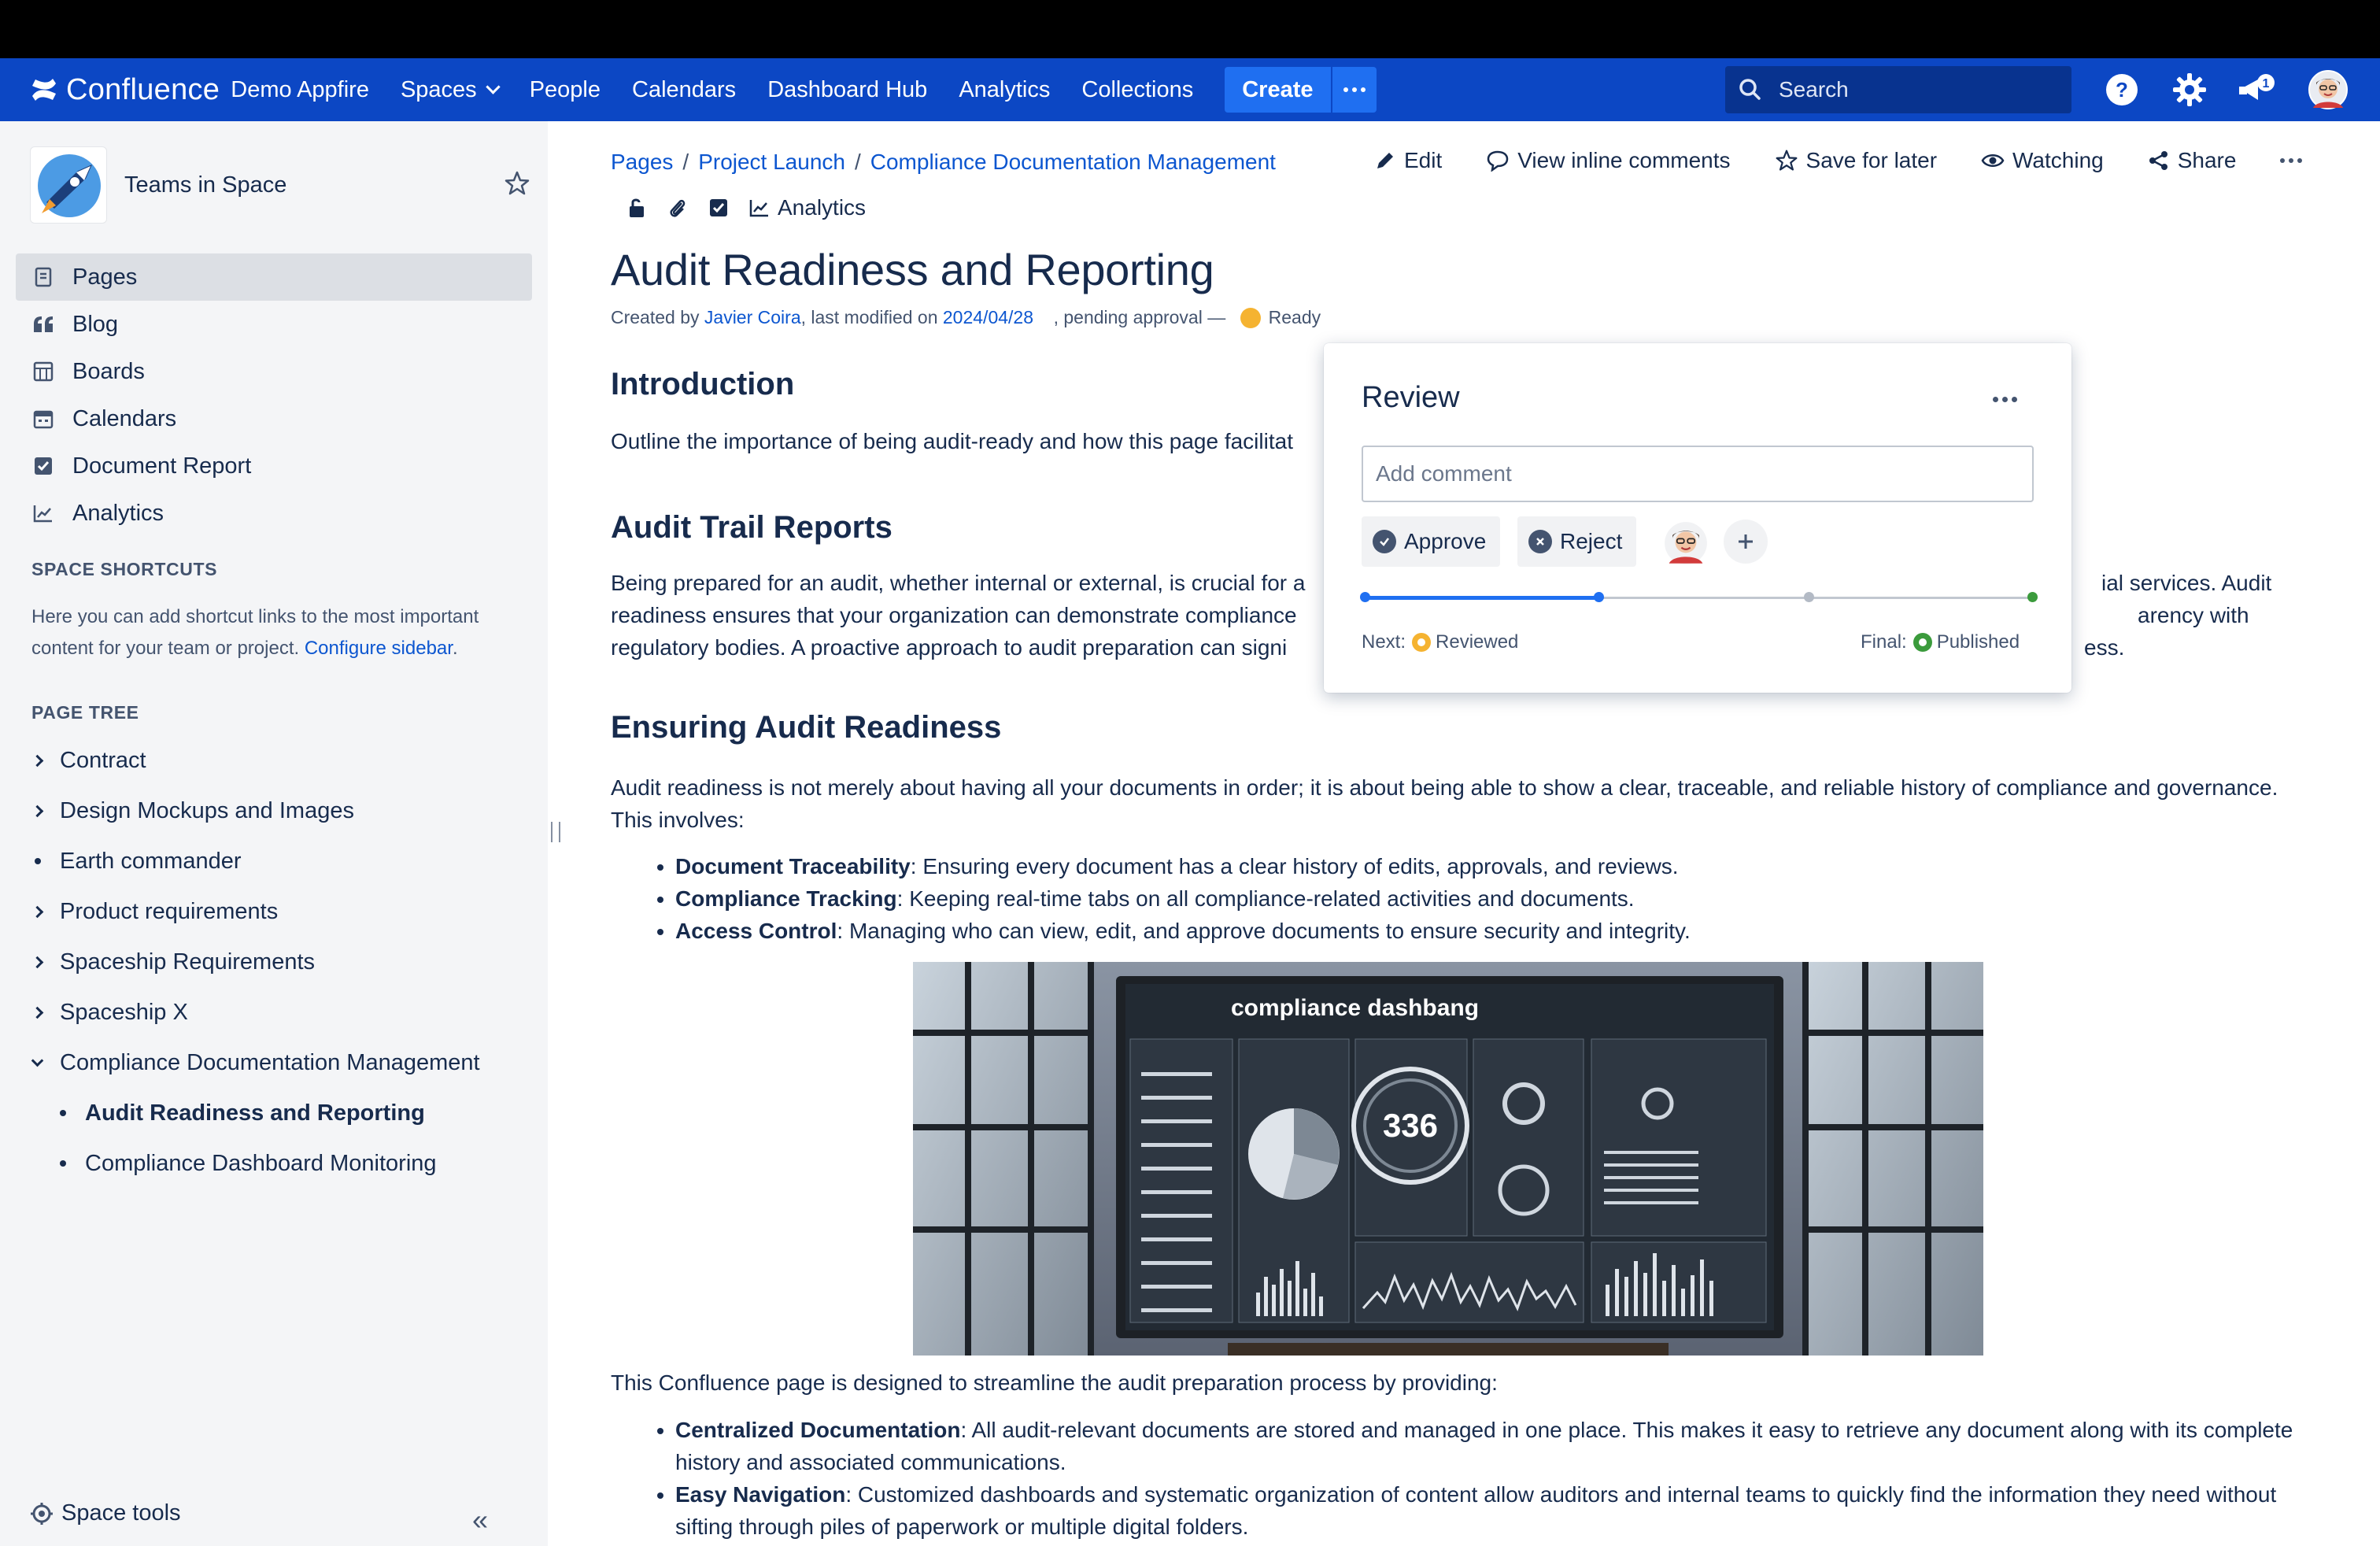 This screenshot has height=1546, width=2380. I want to click on list-item-term: Document Traceability, so click(793, 866).